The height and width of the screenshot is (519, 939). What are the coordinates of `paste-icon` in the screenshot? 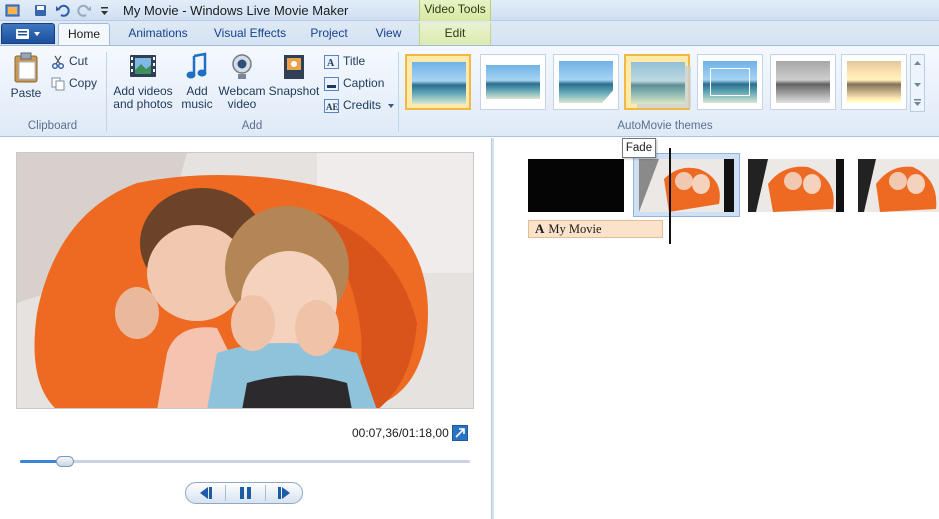 It's located at (26, 67).